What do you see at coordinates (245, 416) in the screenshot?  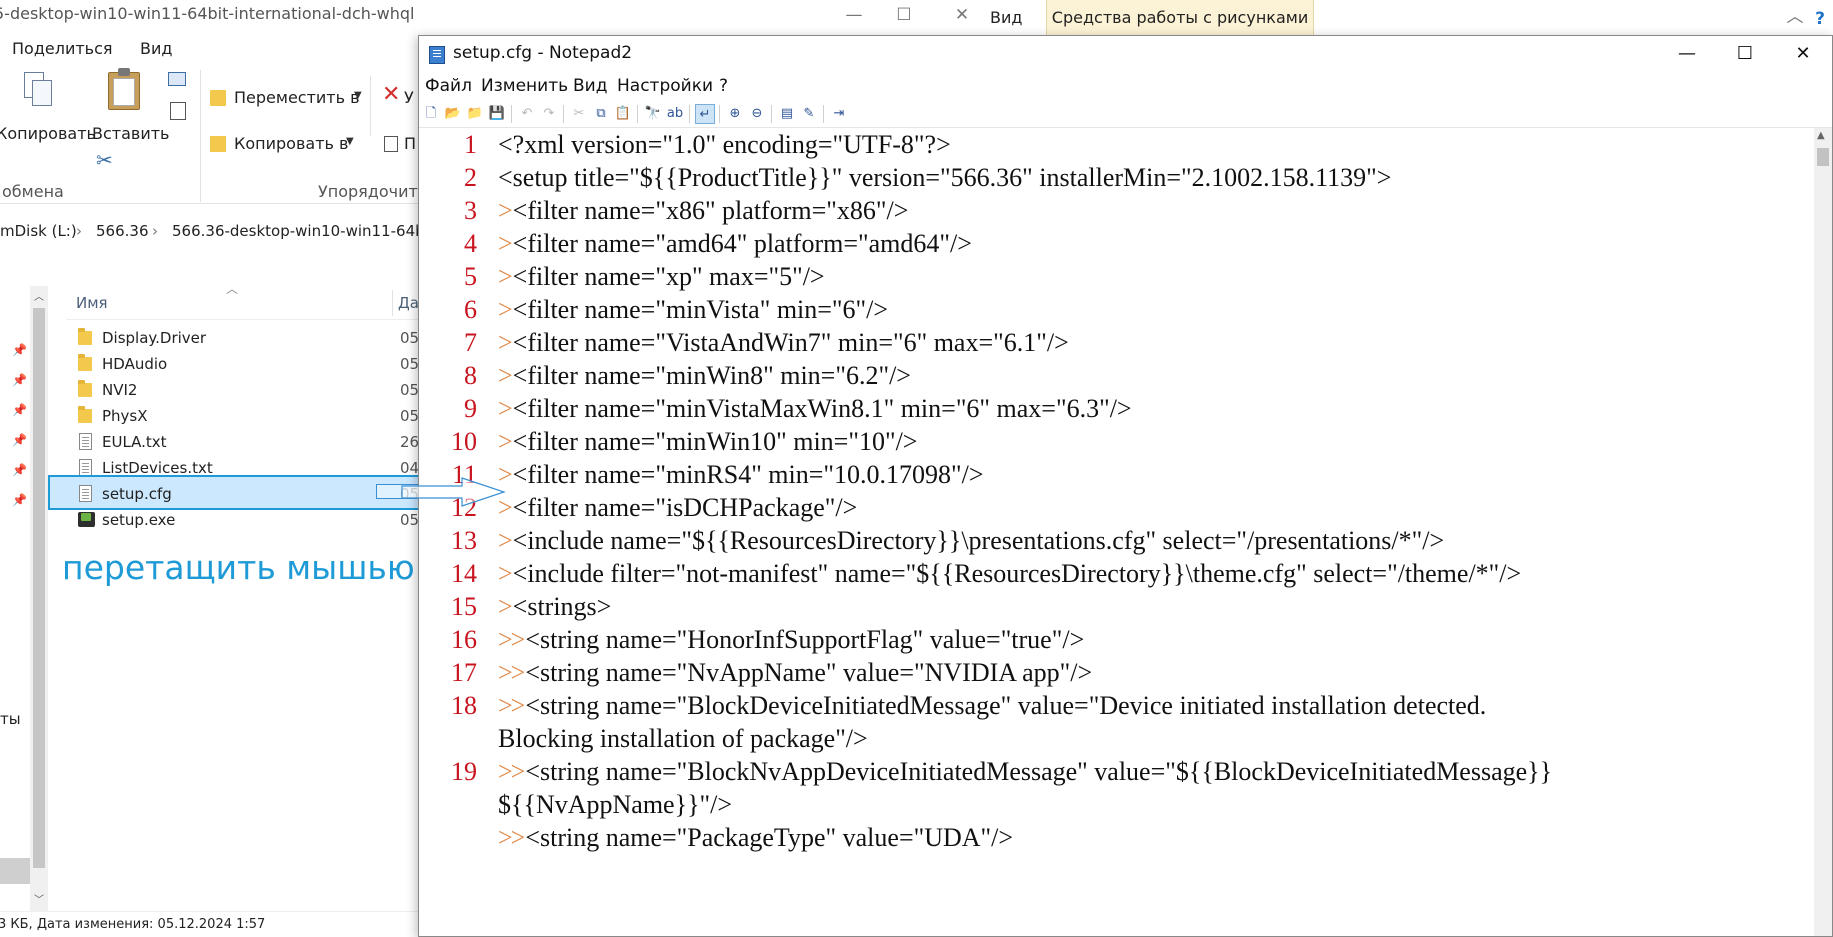 I see `file-row-physx: PhysX 05` at bounding box center [245, 416].